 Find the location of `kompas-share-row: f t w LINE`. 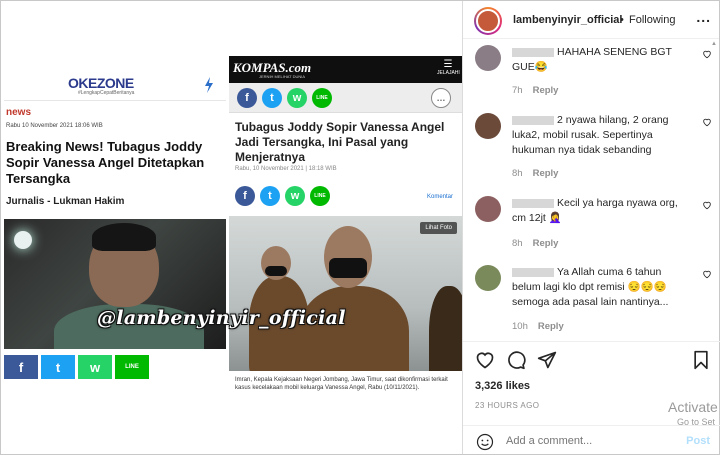

kompas-share-row: f t w LINE is located at coordinates (282, 196).